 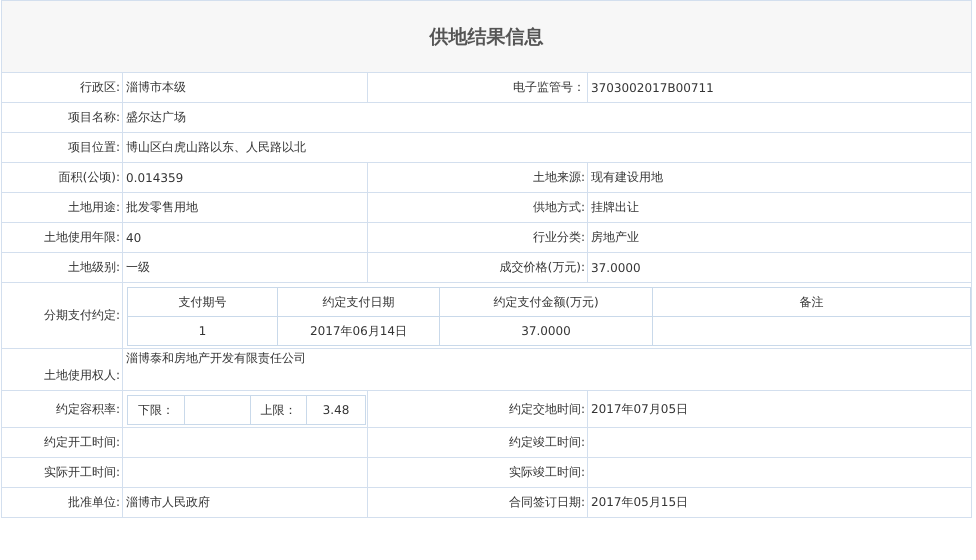 I want to click on field-value: 现有建设用地, so click(x=780, y=177).